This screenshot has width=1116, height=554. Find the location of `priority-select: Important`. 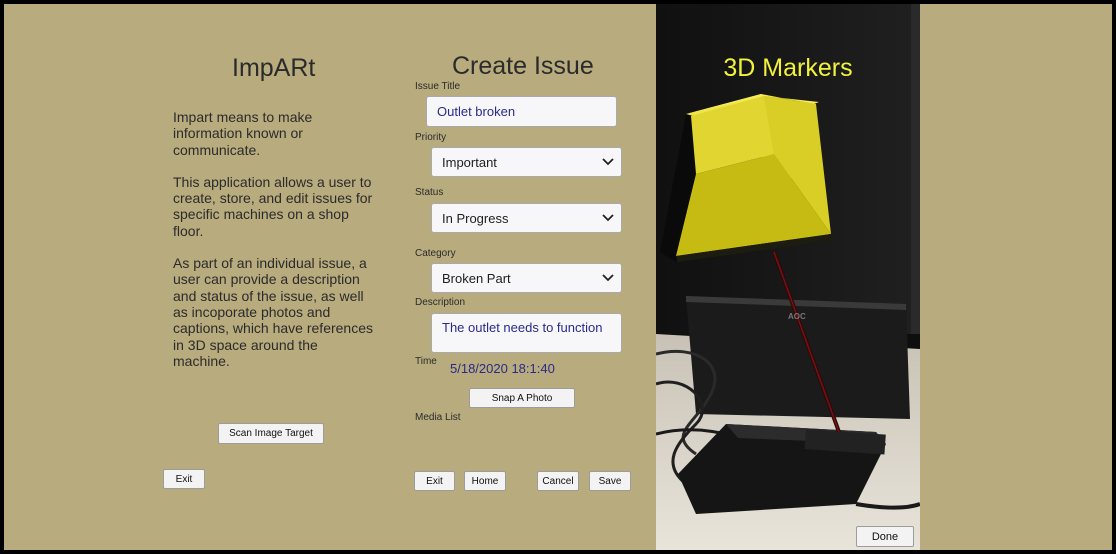

priority-select: Important is located at coordinates (526, 162).